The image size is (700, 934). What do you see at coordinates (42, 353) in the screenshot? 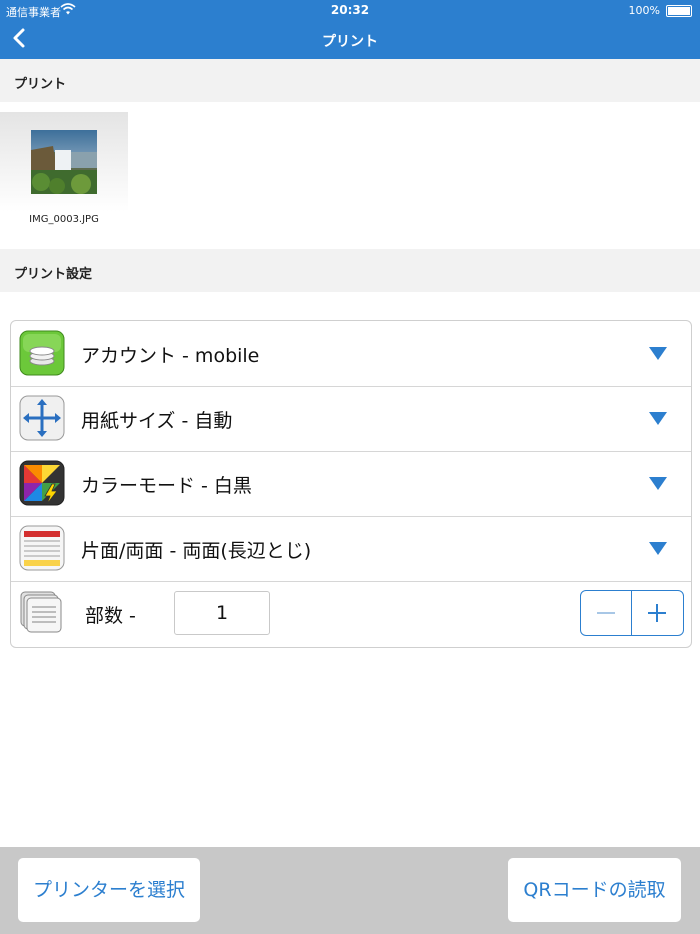
I see `account-icon` at bounding box center [42, 353].